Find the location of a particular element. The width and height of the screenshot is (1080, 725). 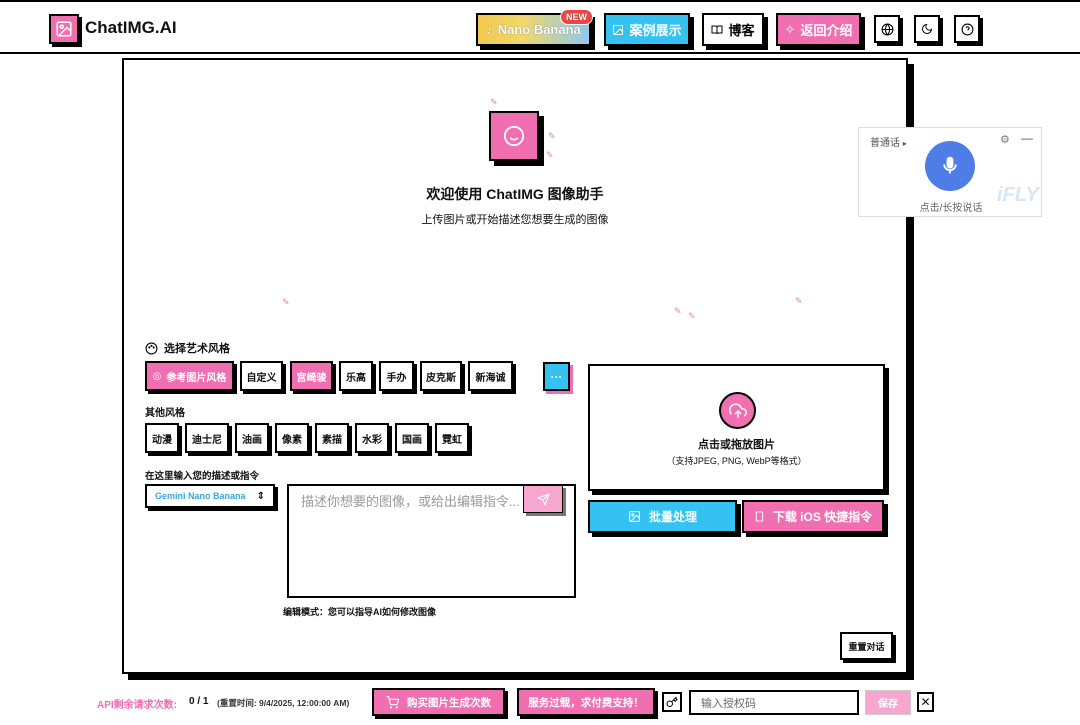

logo-icon is located at coordinates (64, 29).